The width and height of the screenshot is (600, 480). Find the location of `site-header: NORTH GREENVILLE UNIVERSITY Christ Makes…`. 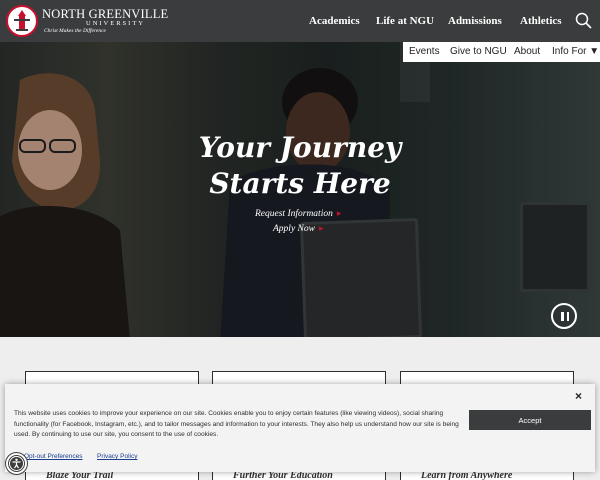

site-header: NORTH GREENVILLE UNIVERSITY Christ Makes… is located at coordinates (300, 21).